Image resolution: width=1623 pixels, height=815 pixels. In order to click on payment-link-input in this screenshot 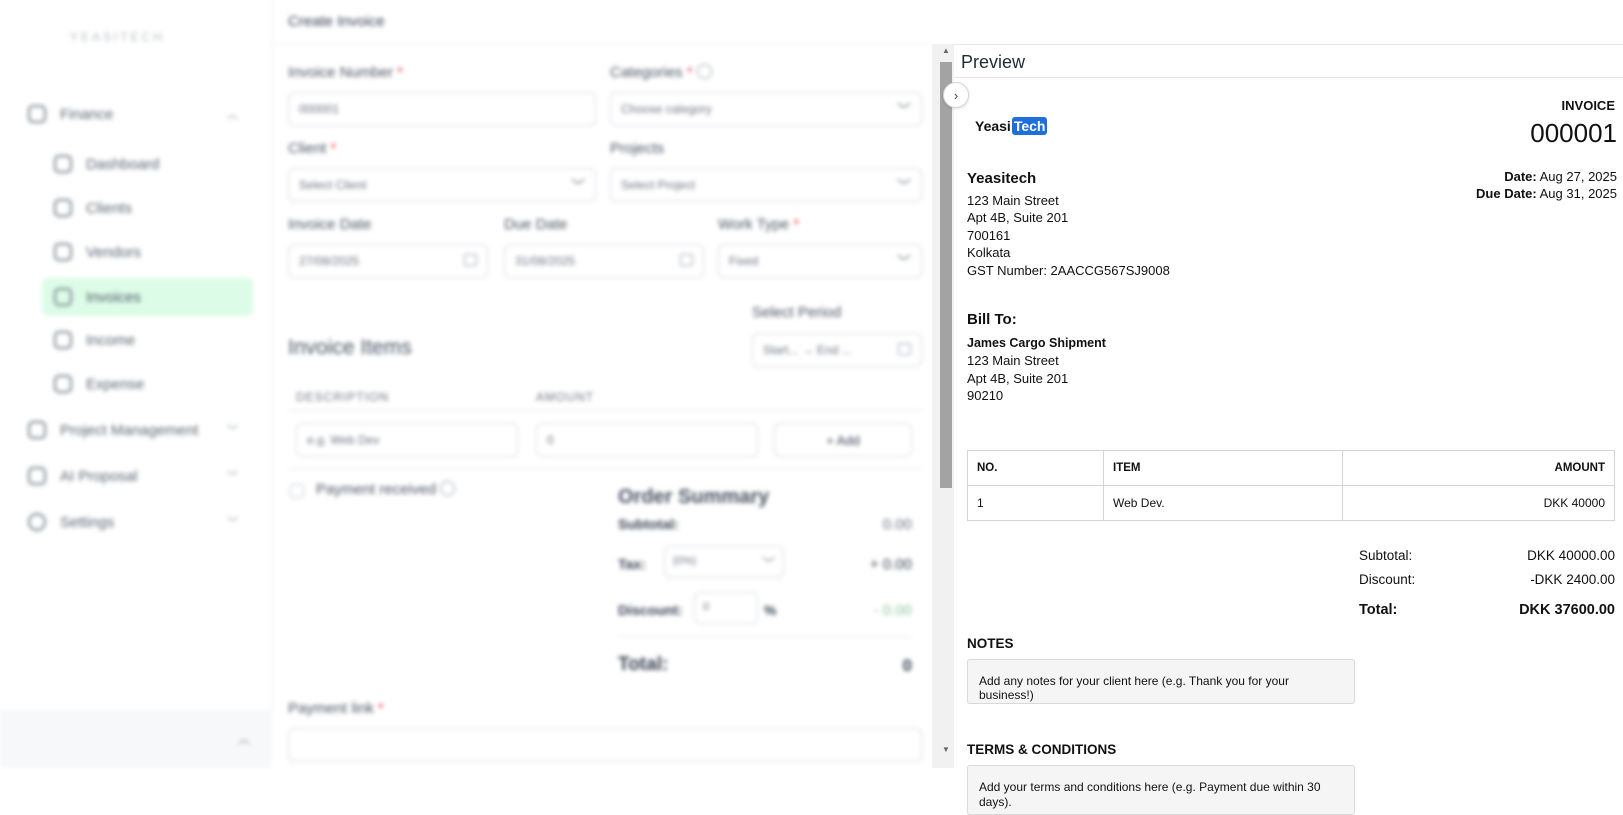, I will do `click(605, 745)`.